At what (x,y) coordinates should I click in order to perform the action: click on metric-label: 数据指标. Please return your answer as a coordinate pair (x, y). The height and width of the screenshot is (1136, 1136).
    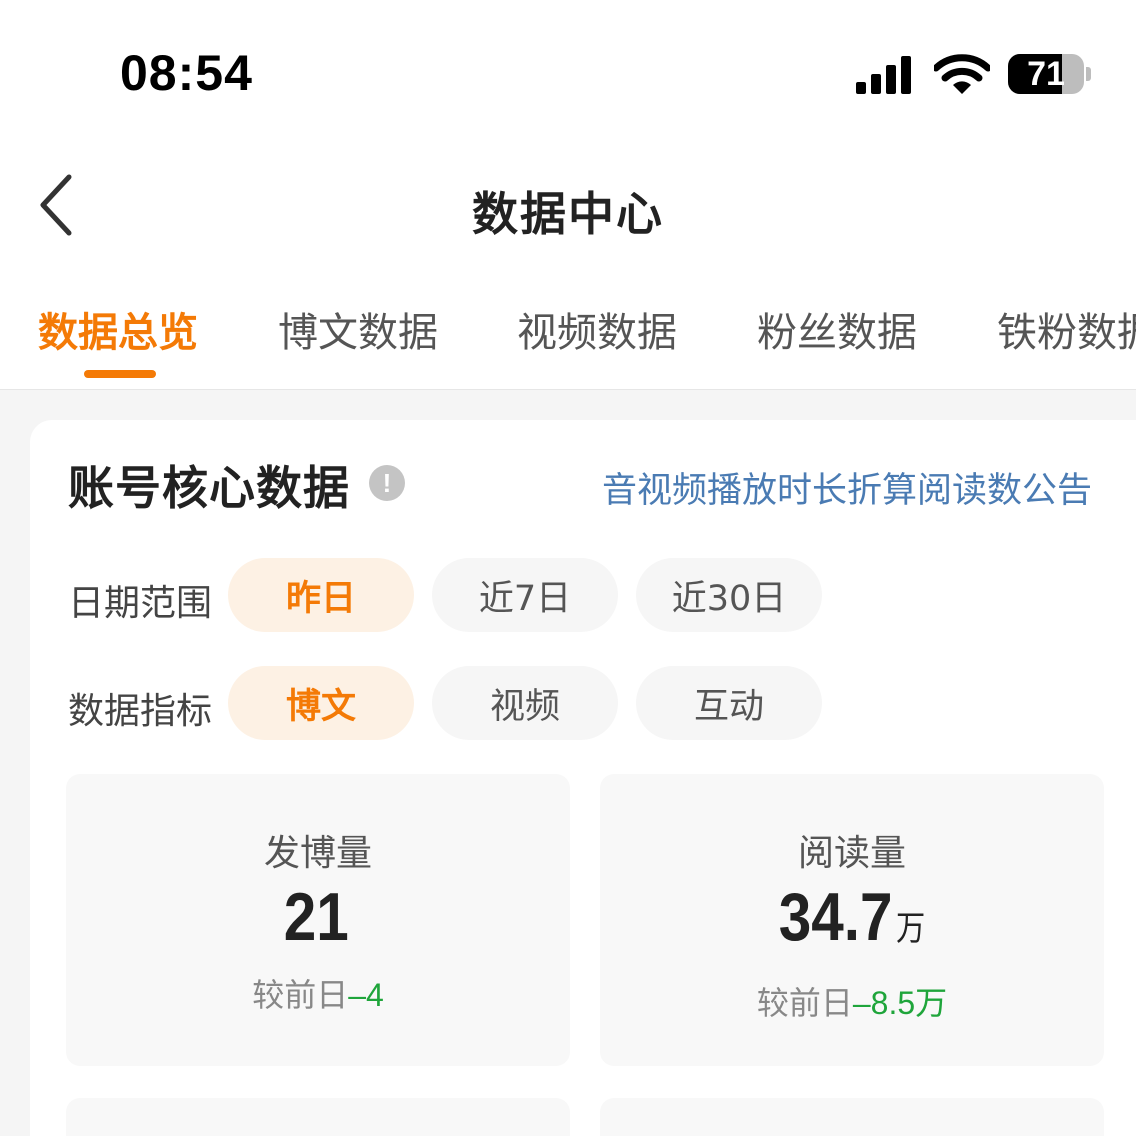
    Looking at the image, I should click on (140, 711).